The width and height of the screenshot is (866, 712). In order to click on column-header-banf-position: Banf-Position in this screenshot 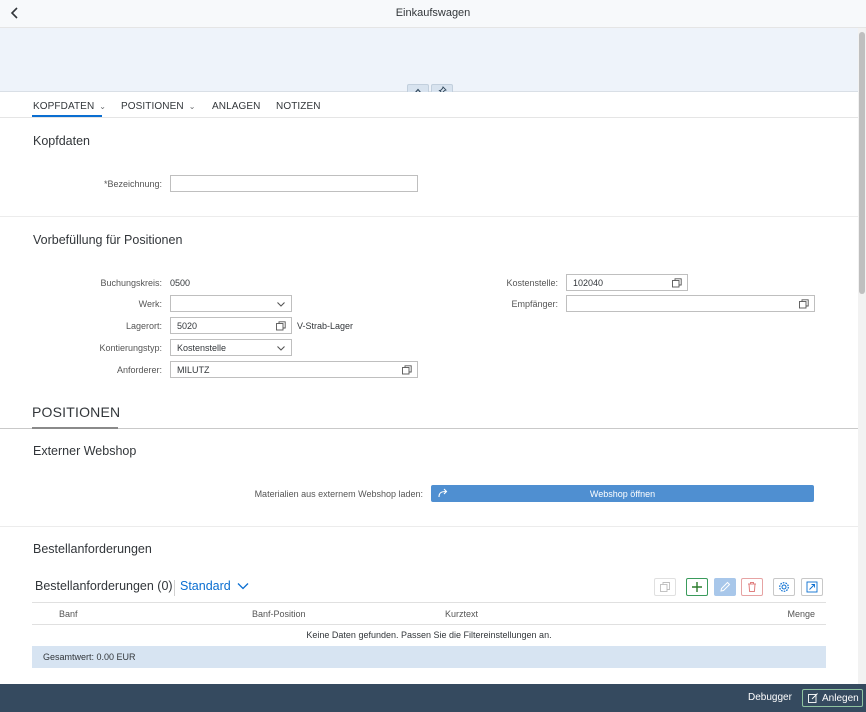, I will do `click(279, 614)`.